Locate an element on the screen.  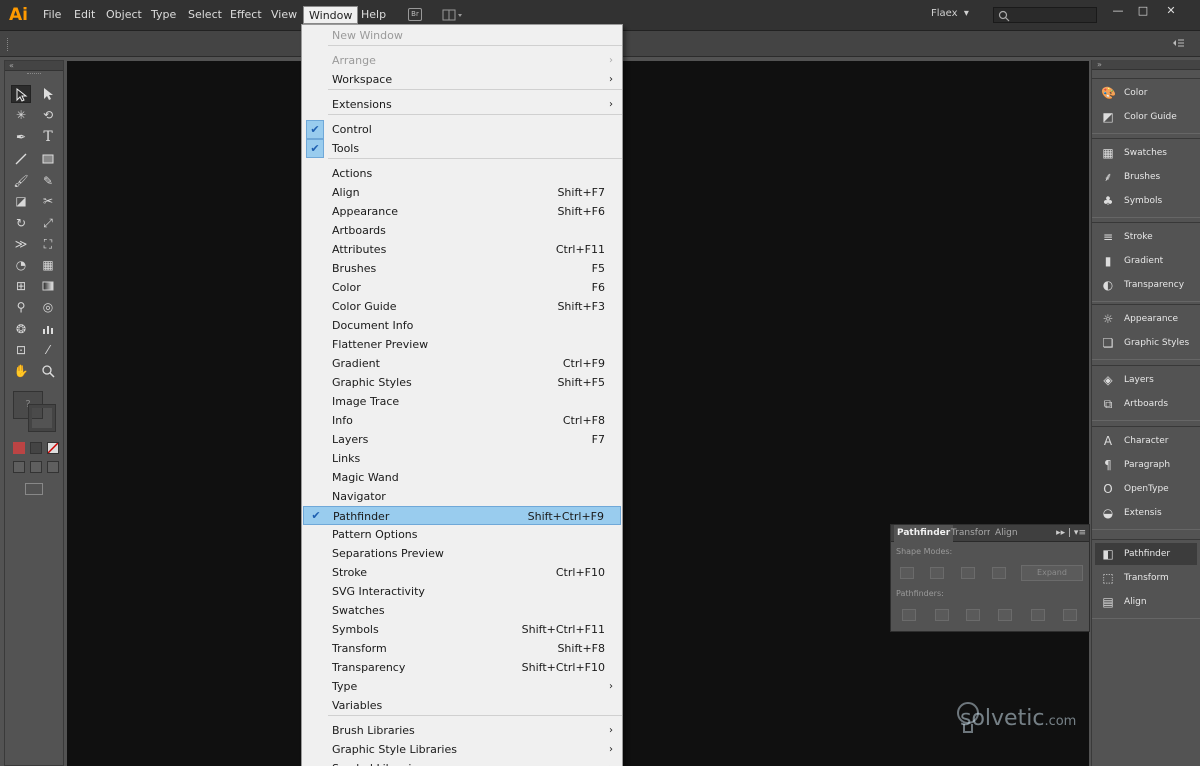
dock-item-appearance: ☼ Appearance is located at coordinates (1146, 319).